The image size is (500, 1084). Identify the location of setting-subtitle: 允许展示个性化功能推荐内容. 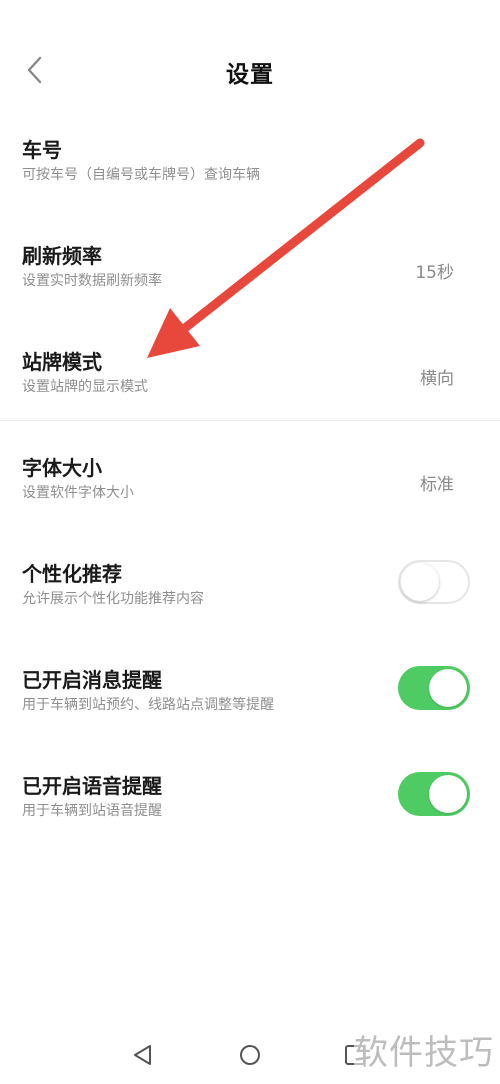
(113, 599).